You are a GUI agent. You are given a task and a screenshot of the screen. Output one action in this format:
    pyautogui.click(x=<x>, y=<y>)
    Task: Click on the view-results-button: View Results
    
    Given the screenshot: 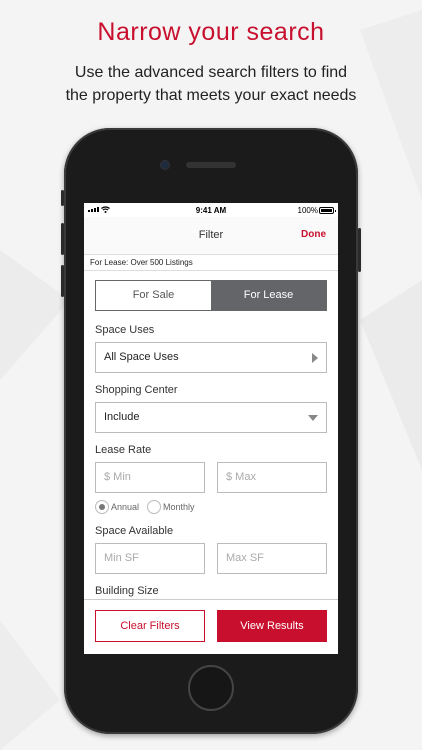 What is the action you would take?
    pyautogui.click(x=272, y=626)
    